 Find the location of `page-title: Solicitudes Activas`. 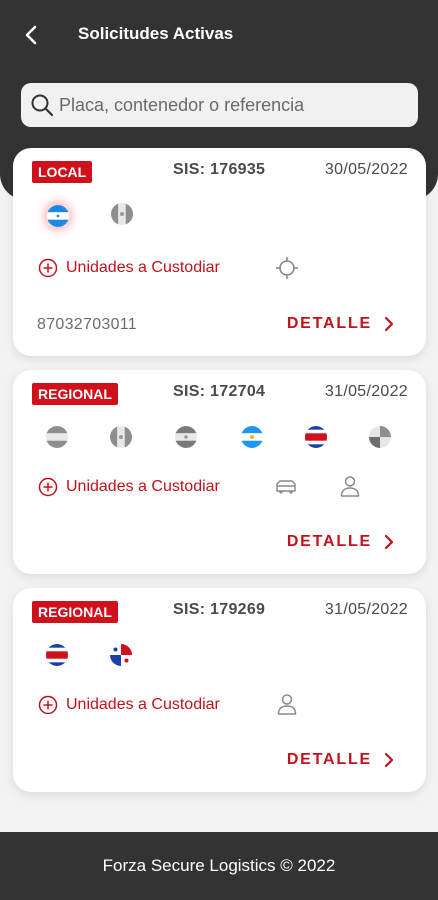

page-title: Solicitudes Activas is located at coordinates (156, 33).